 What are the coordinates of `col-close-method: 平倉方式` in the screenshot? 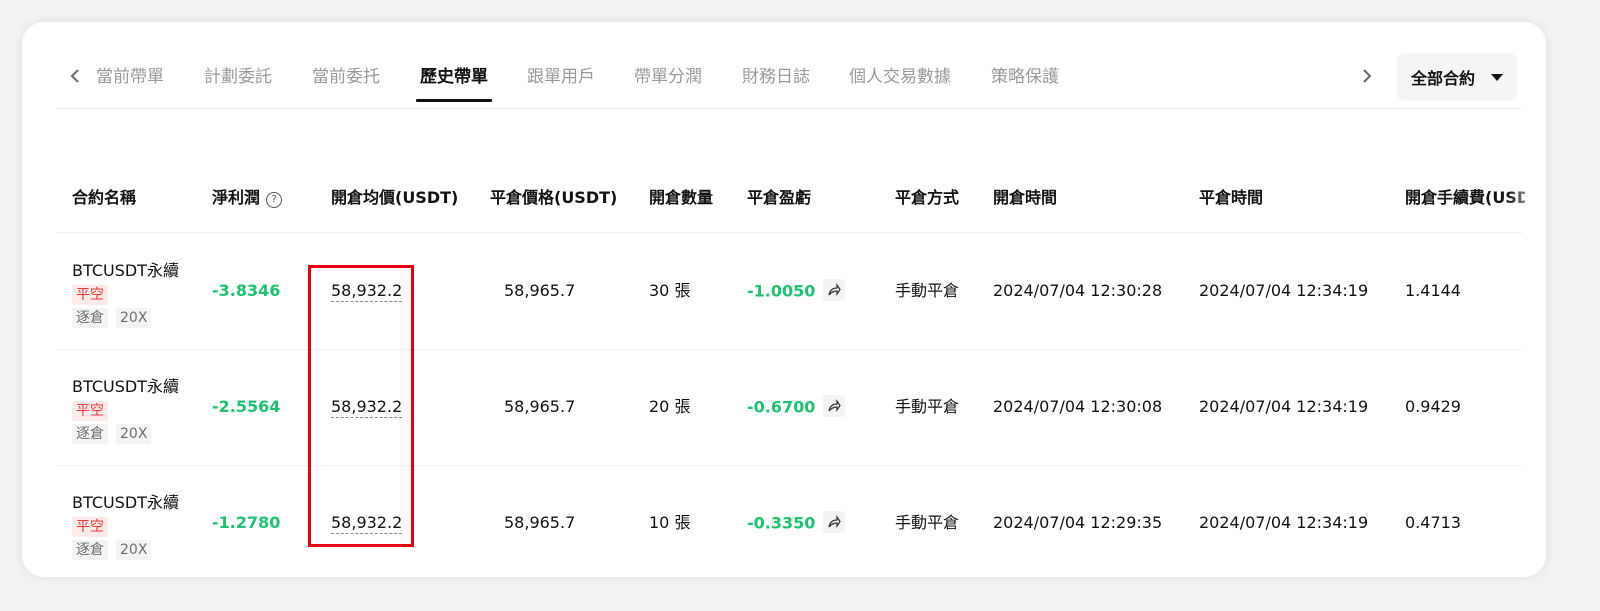 It's located at (927, 197).